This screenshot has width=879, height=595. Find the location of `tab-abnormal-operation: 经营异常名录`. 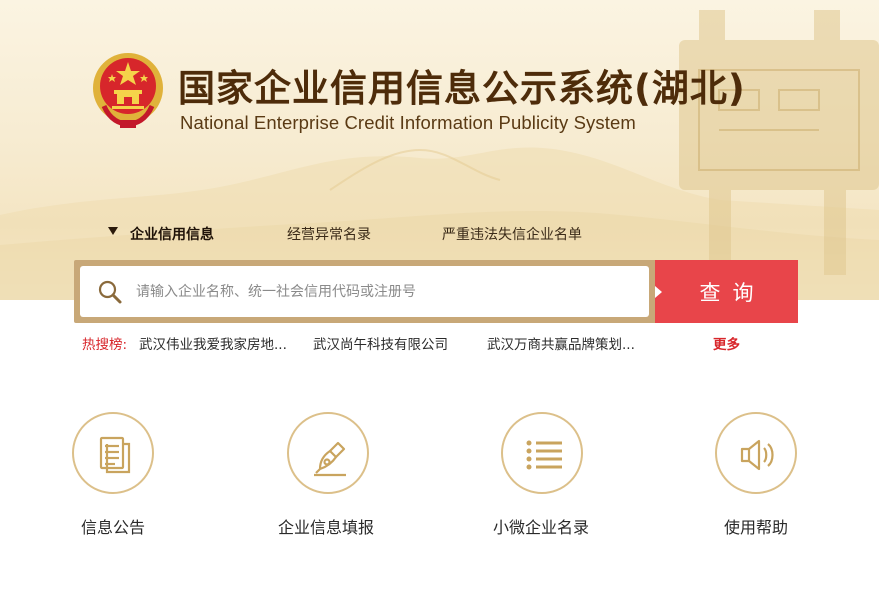

tab-abnormal-operation: 经营异常名录 is located at coordinates (329, 234).